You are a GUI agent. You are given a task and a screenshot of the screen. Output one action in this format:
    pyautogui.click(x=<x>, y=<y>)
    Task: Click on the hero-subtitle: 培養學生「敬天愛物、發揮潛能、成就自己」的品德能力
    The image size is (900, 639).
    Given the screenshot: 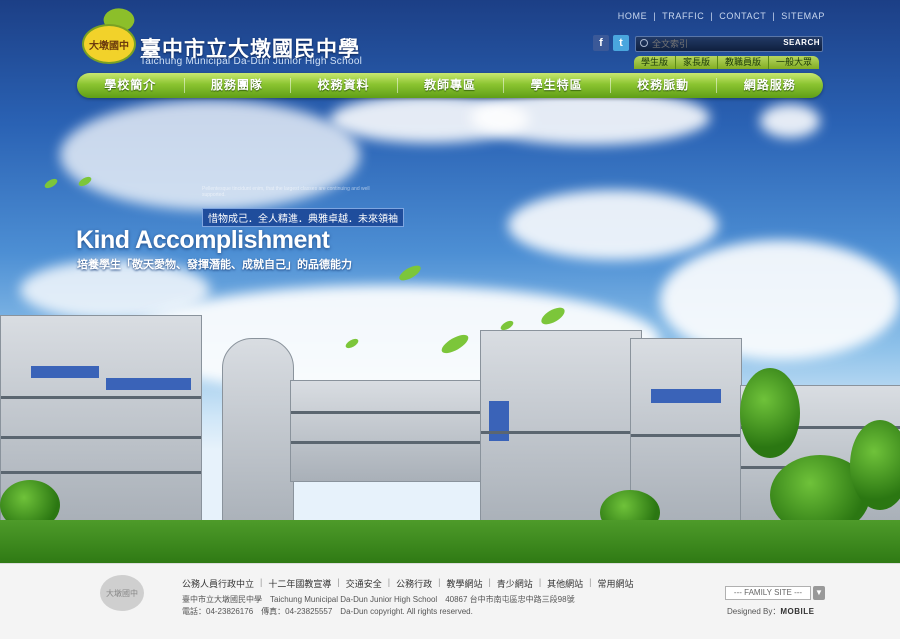 What is the action you would take?
    pyautogui.click(x=214, y=265)
    